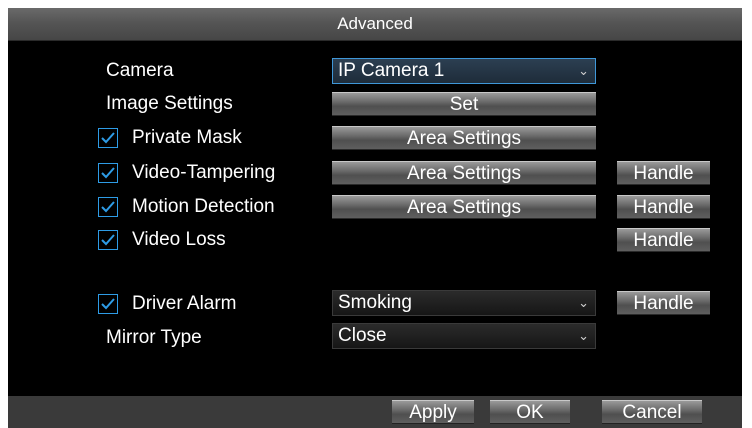  I want to click on driver-alarm-checkbox, so click(108, 304).